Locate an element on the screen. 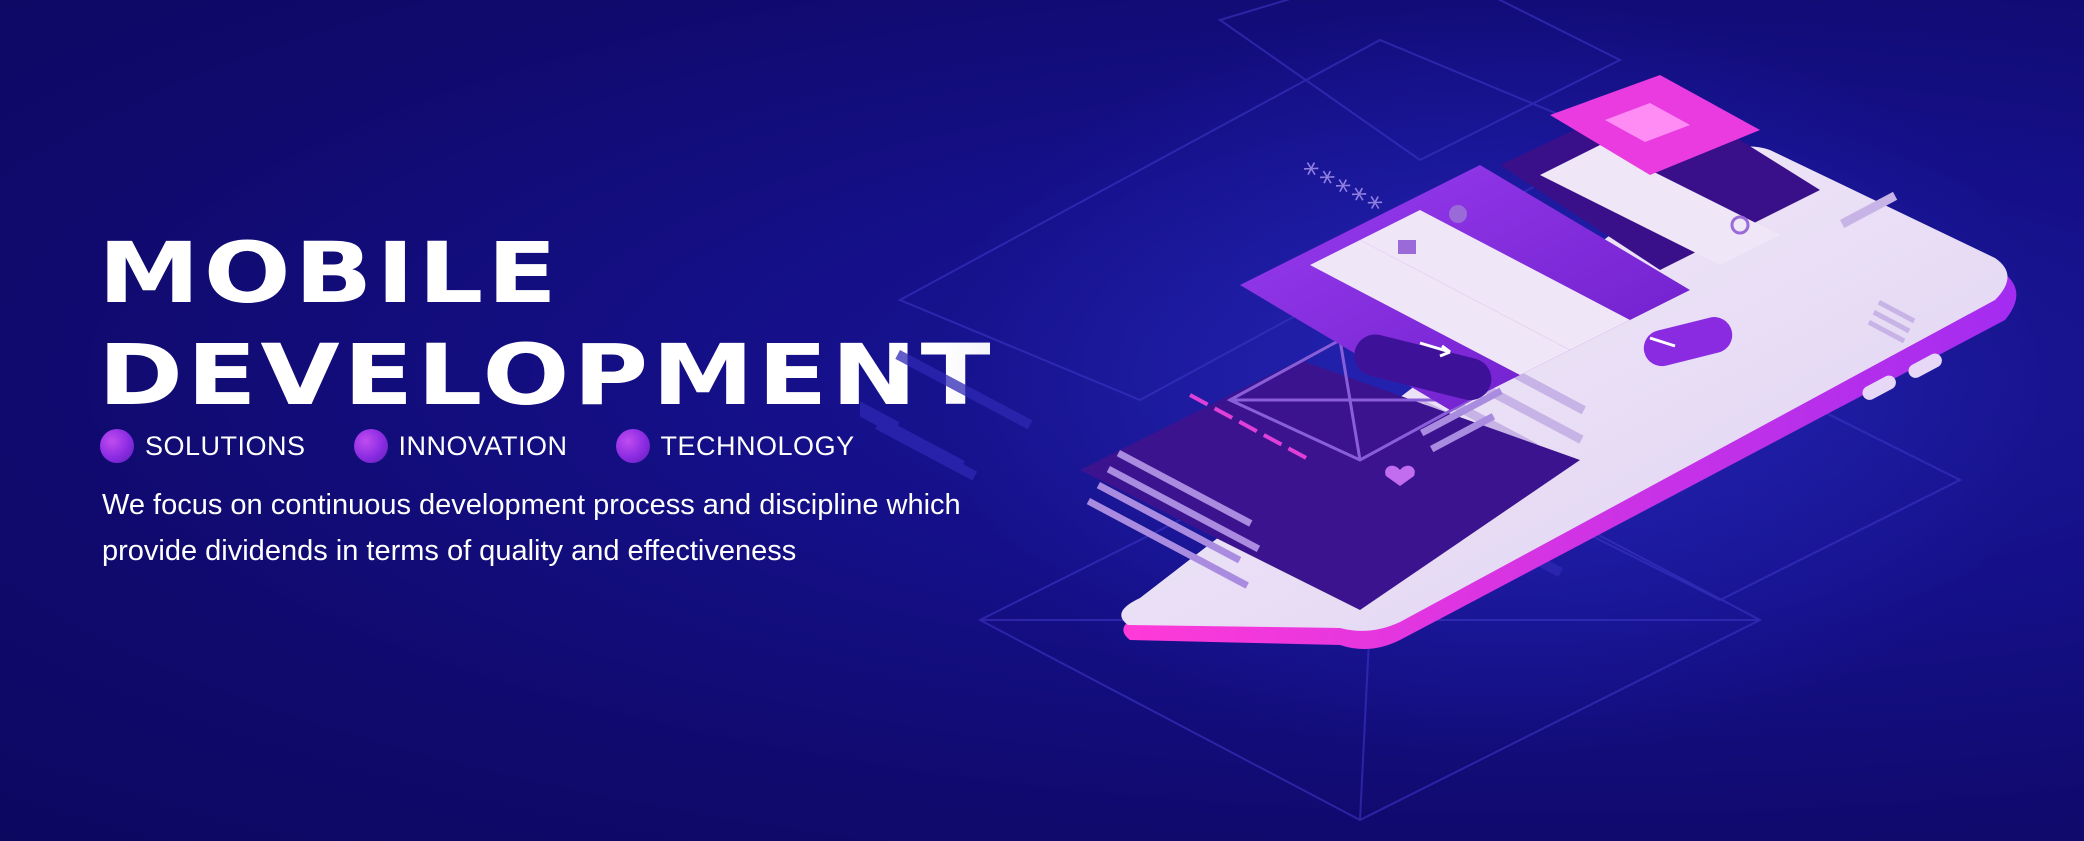 The width and height of the screenshot is (2084, 841). tag-label: TECHNOLOGY is located at coordinates (757, 445).